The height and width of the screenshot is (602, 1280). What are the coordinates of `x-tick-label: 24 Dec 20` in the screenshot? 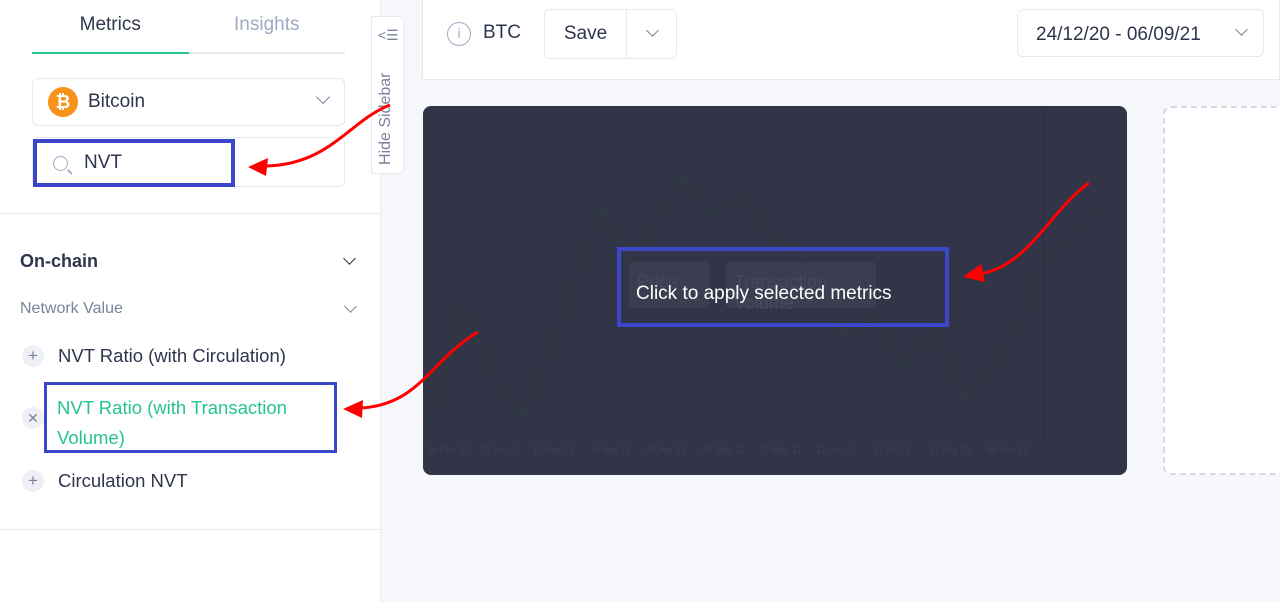 It's located at (448, 450).